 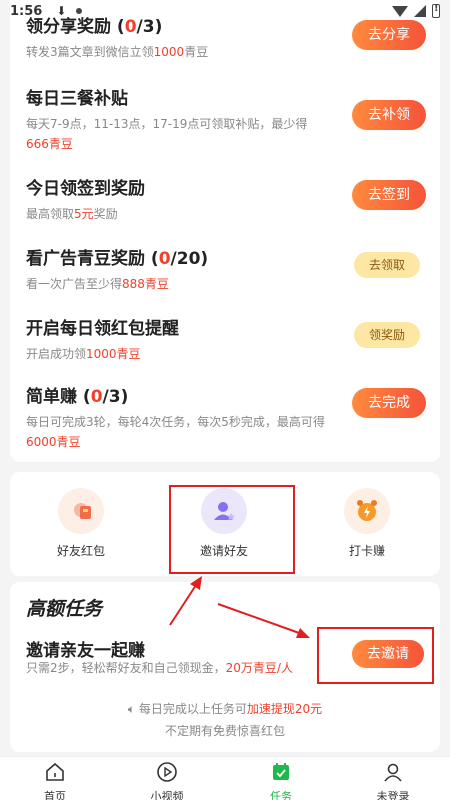 I want to click on clock-in-earn-action: 打卡赚, so click(x=367, y=523).